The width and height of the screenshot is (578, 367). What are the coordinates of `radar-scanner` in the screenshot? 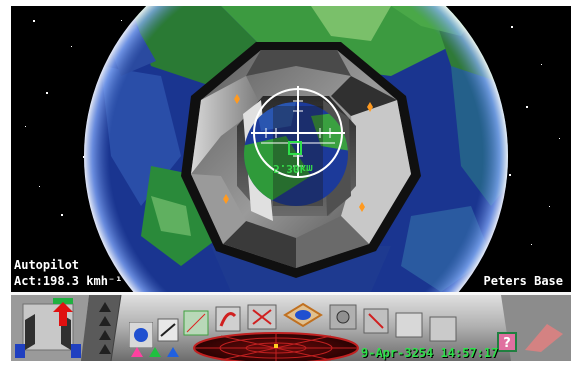 It's located at (276, 344).